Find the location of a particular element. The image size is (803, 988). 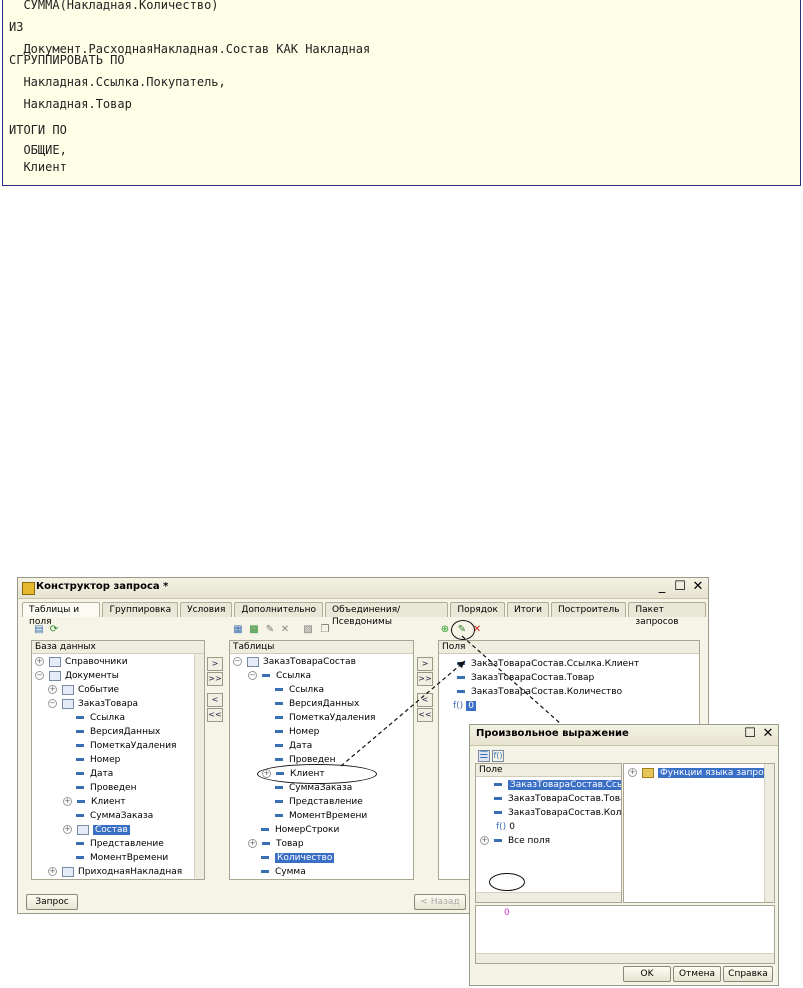

folder-icon is located at coordinates (648, 772).